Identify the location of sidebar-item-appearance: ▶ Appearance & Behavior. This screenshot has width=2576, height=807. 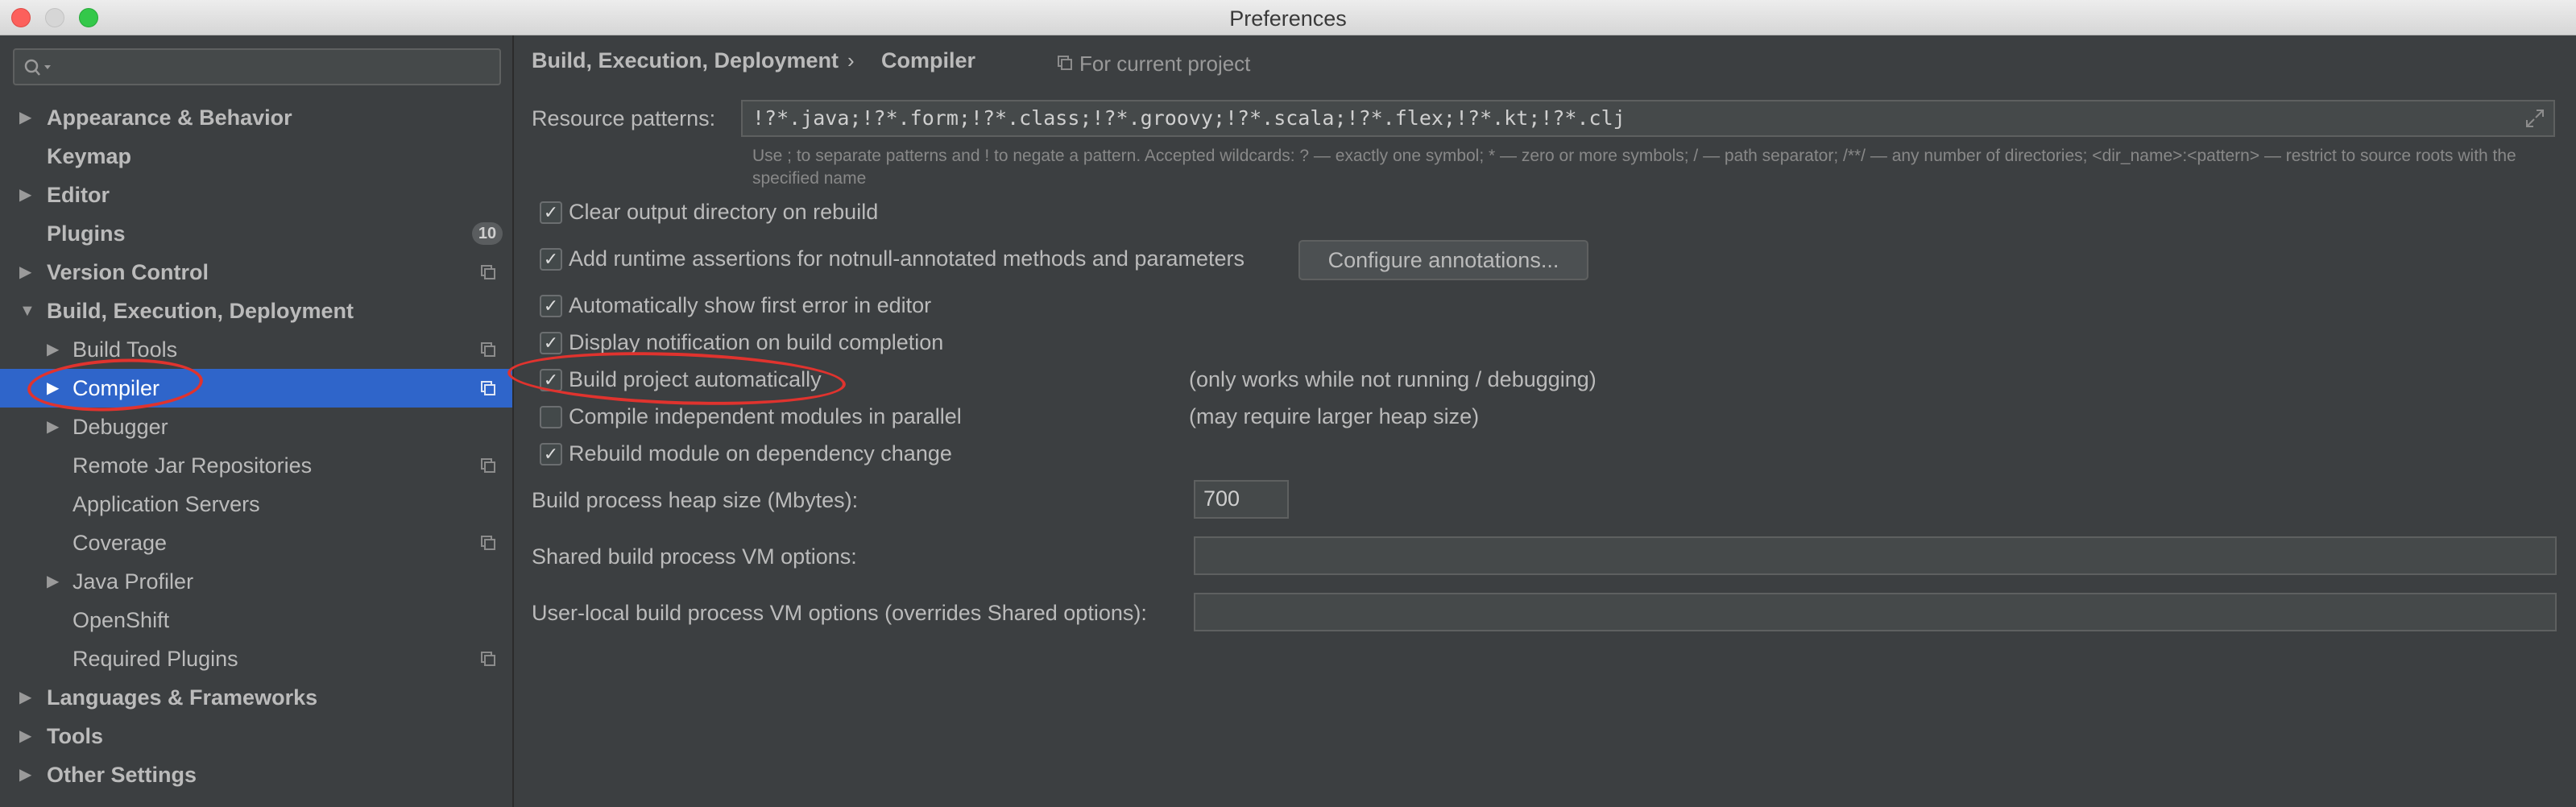
(256, 117).